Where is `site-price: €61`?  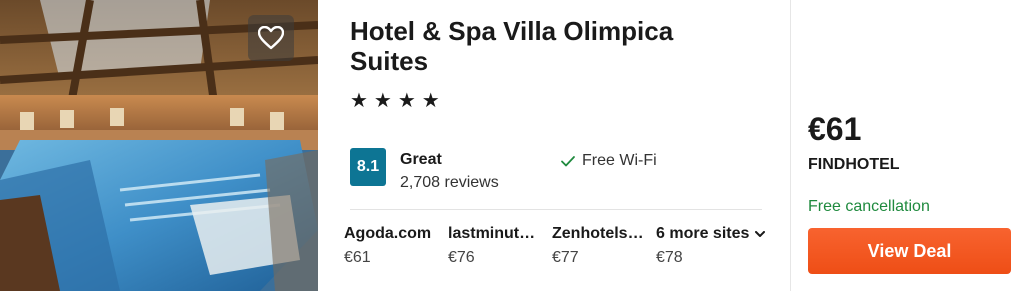 site-price: €61 is located at coordinates (357, 257).